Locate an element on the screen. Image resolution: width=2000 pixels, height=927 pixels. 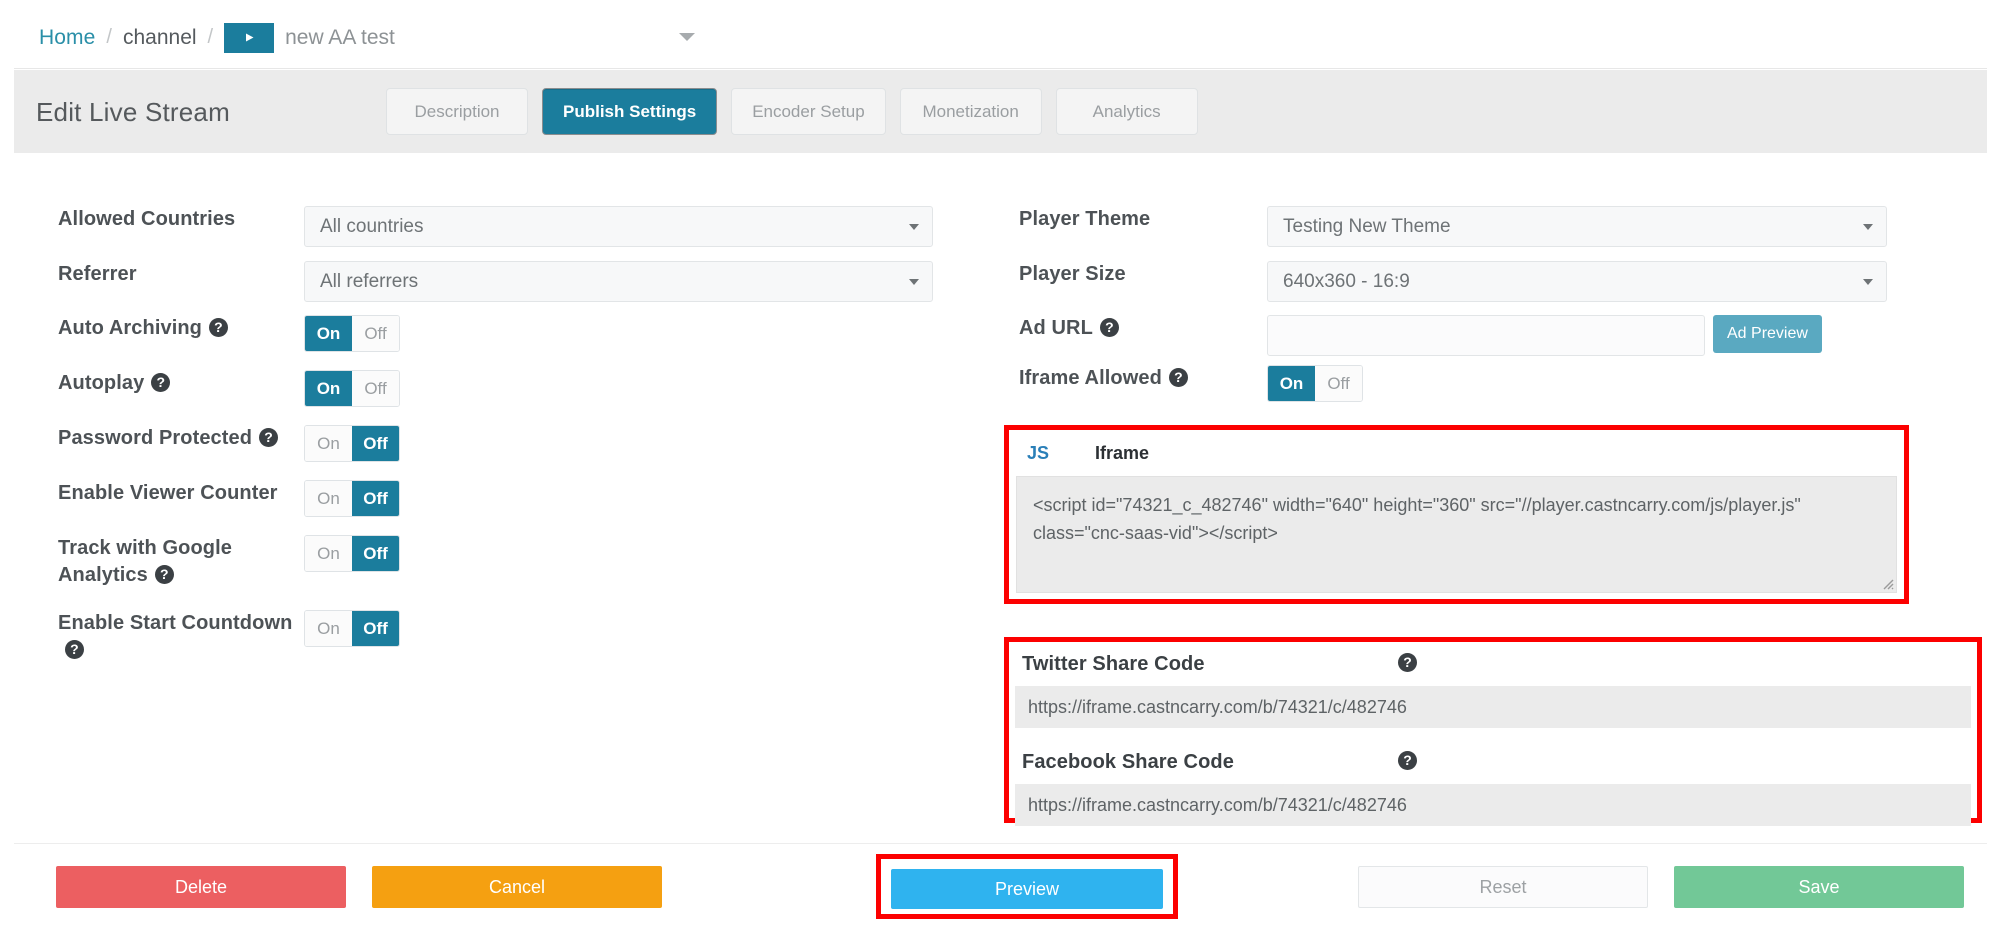
enable-viewer-counter-on: On is located at coordinates (328, 498).